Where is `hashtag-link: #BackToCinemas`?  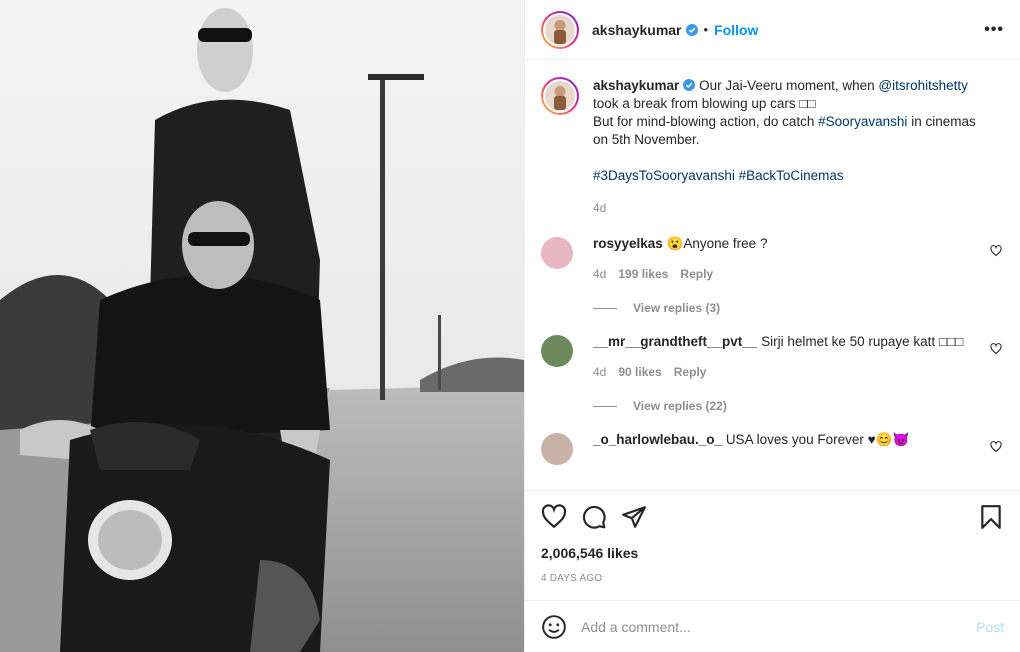 hashtag-link: #BackToCinemas is located at coordinates (791, 175).